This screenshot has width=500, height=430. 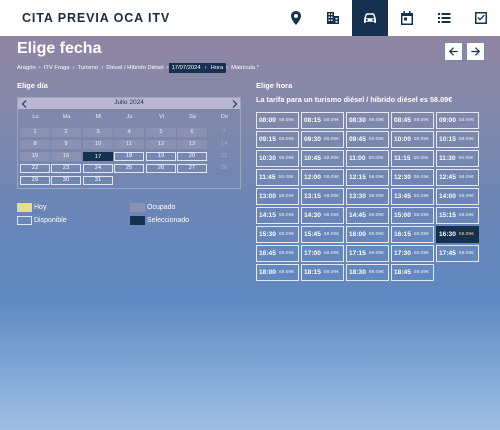 What do you see at coordinates (412, 253) in the screenshot?
I see `time-slot: 17:30 58.09€` at bounding box center [412, 253].